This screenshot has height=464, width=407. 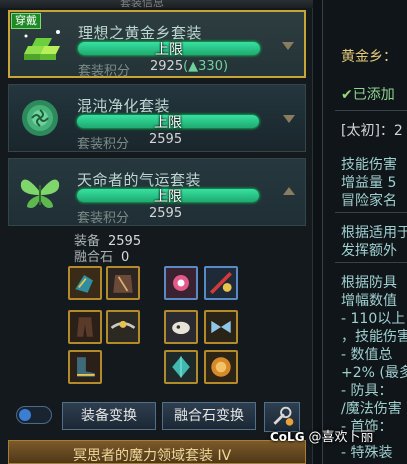 I want to click on tooltip-line: - 数值总, so click(x=367, y=355).